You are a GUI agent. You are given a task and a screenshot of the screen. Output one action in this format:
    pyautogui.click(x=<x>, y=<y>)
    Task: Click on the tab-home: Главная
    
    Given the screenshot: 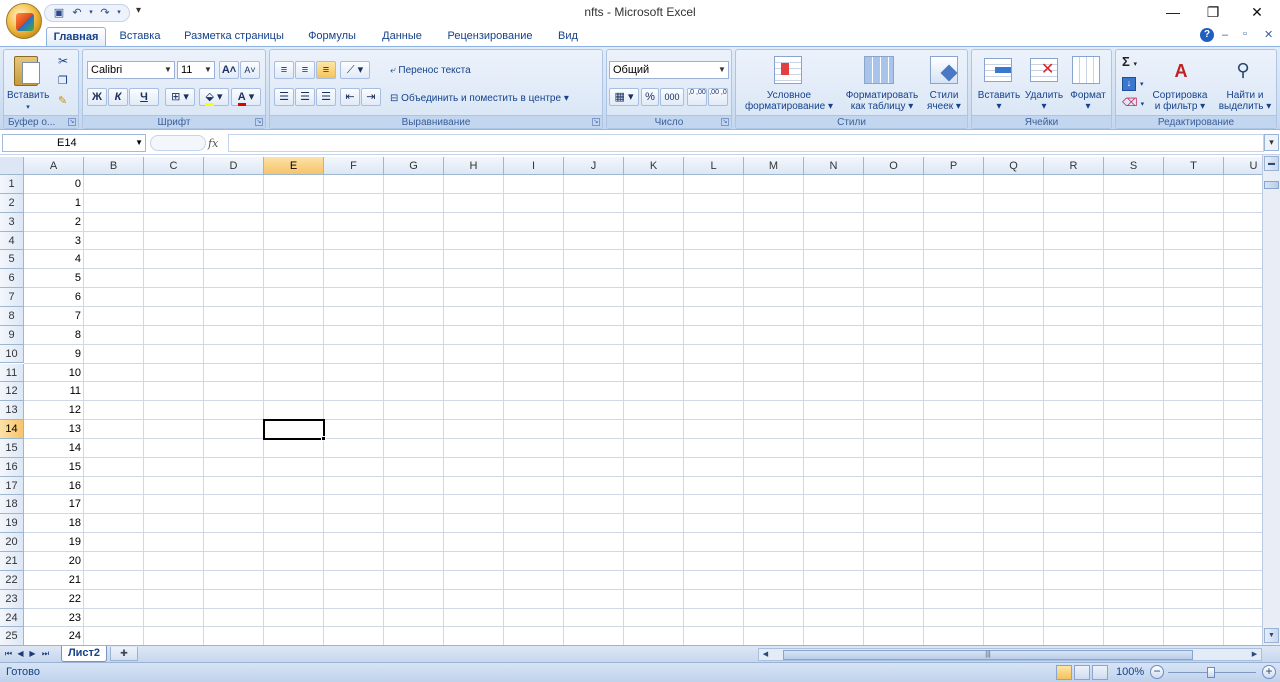 What is the action you would take?
    pyautogui.click(x=76, y=36)
    